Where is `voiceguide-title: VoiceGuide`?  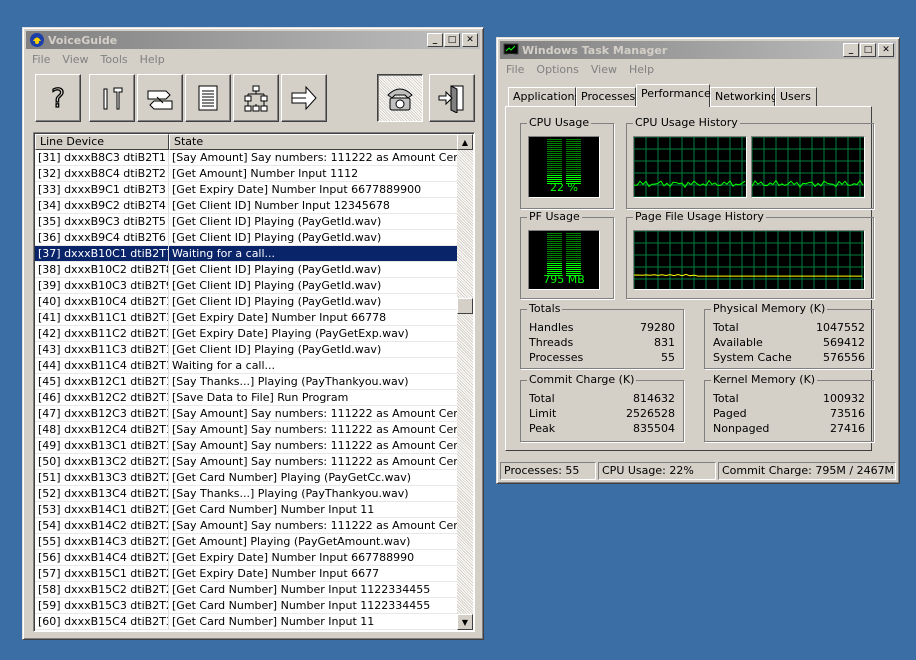 voiceguide-title: VoiceGuide is located at coordinates (83, 40).